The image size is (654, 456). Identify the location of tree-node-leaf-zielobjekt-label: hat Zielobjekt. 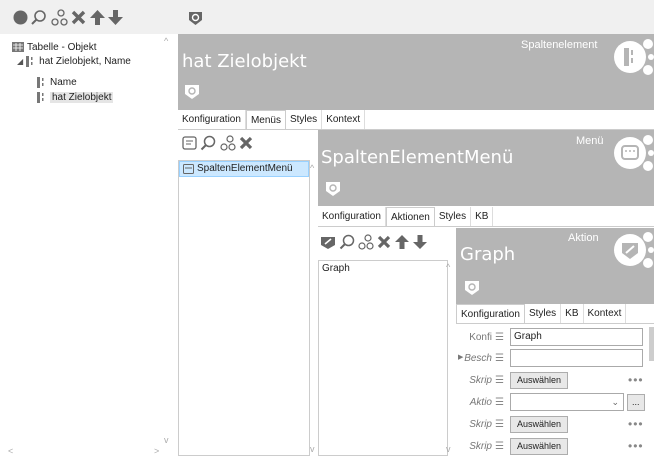
(82, 97).